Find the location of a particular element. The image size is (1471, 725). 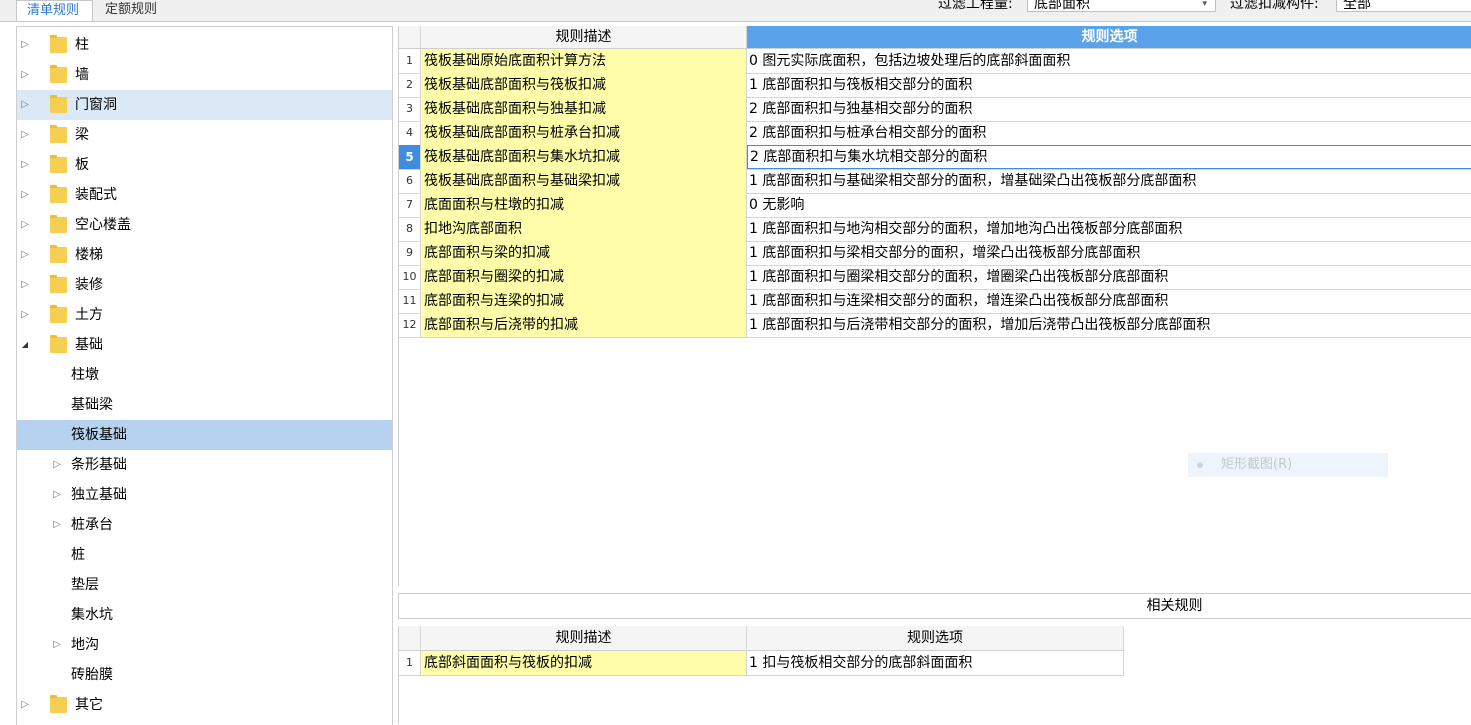

tree-item: ▷ 装配式 is located at coordinates (204, 195).